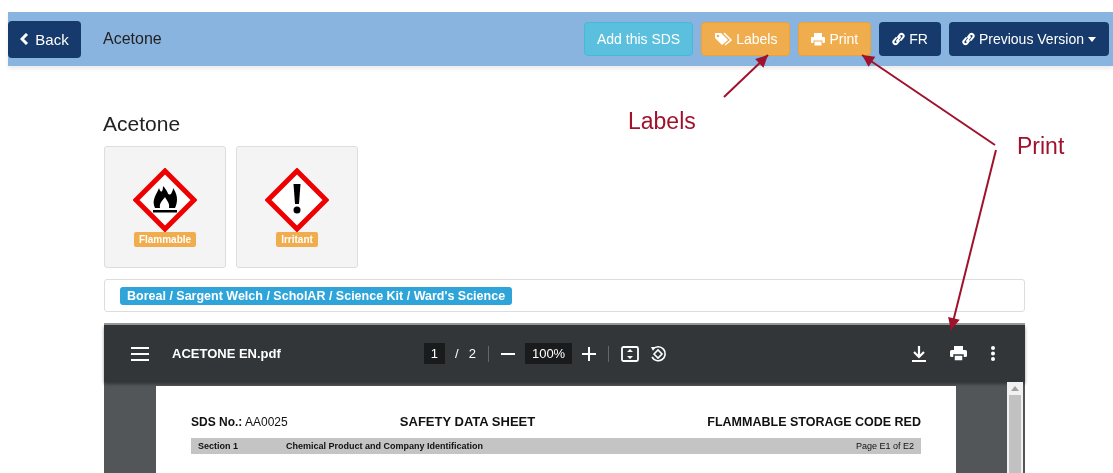  Describe the element at coordinates (723, 39) in the screenshot. I see `tag-icon` at that location.